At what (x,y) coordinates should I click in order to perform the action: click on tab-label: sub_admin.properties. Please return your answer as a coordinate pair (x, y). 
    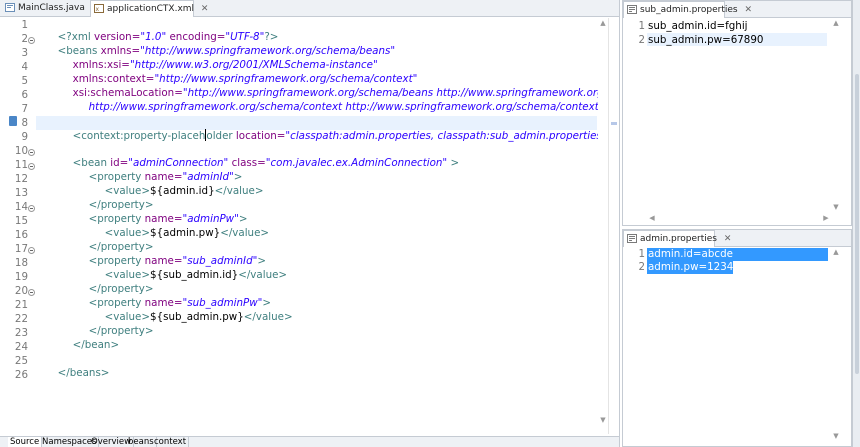
    Looking at the image, I should click on (689, 10).